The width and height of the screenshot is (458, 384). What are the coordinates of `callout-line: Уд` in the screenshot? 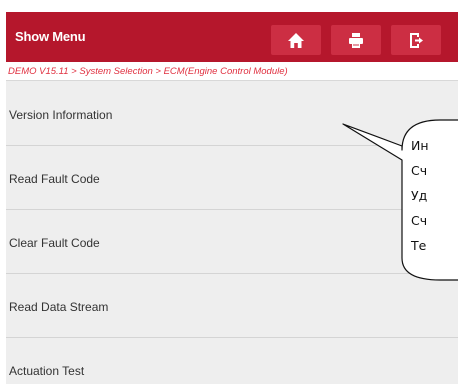 It's located at (419, 195).